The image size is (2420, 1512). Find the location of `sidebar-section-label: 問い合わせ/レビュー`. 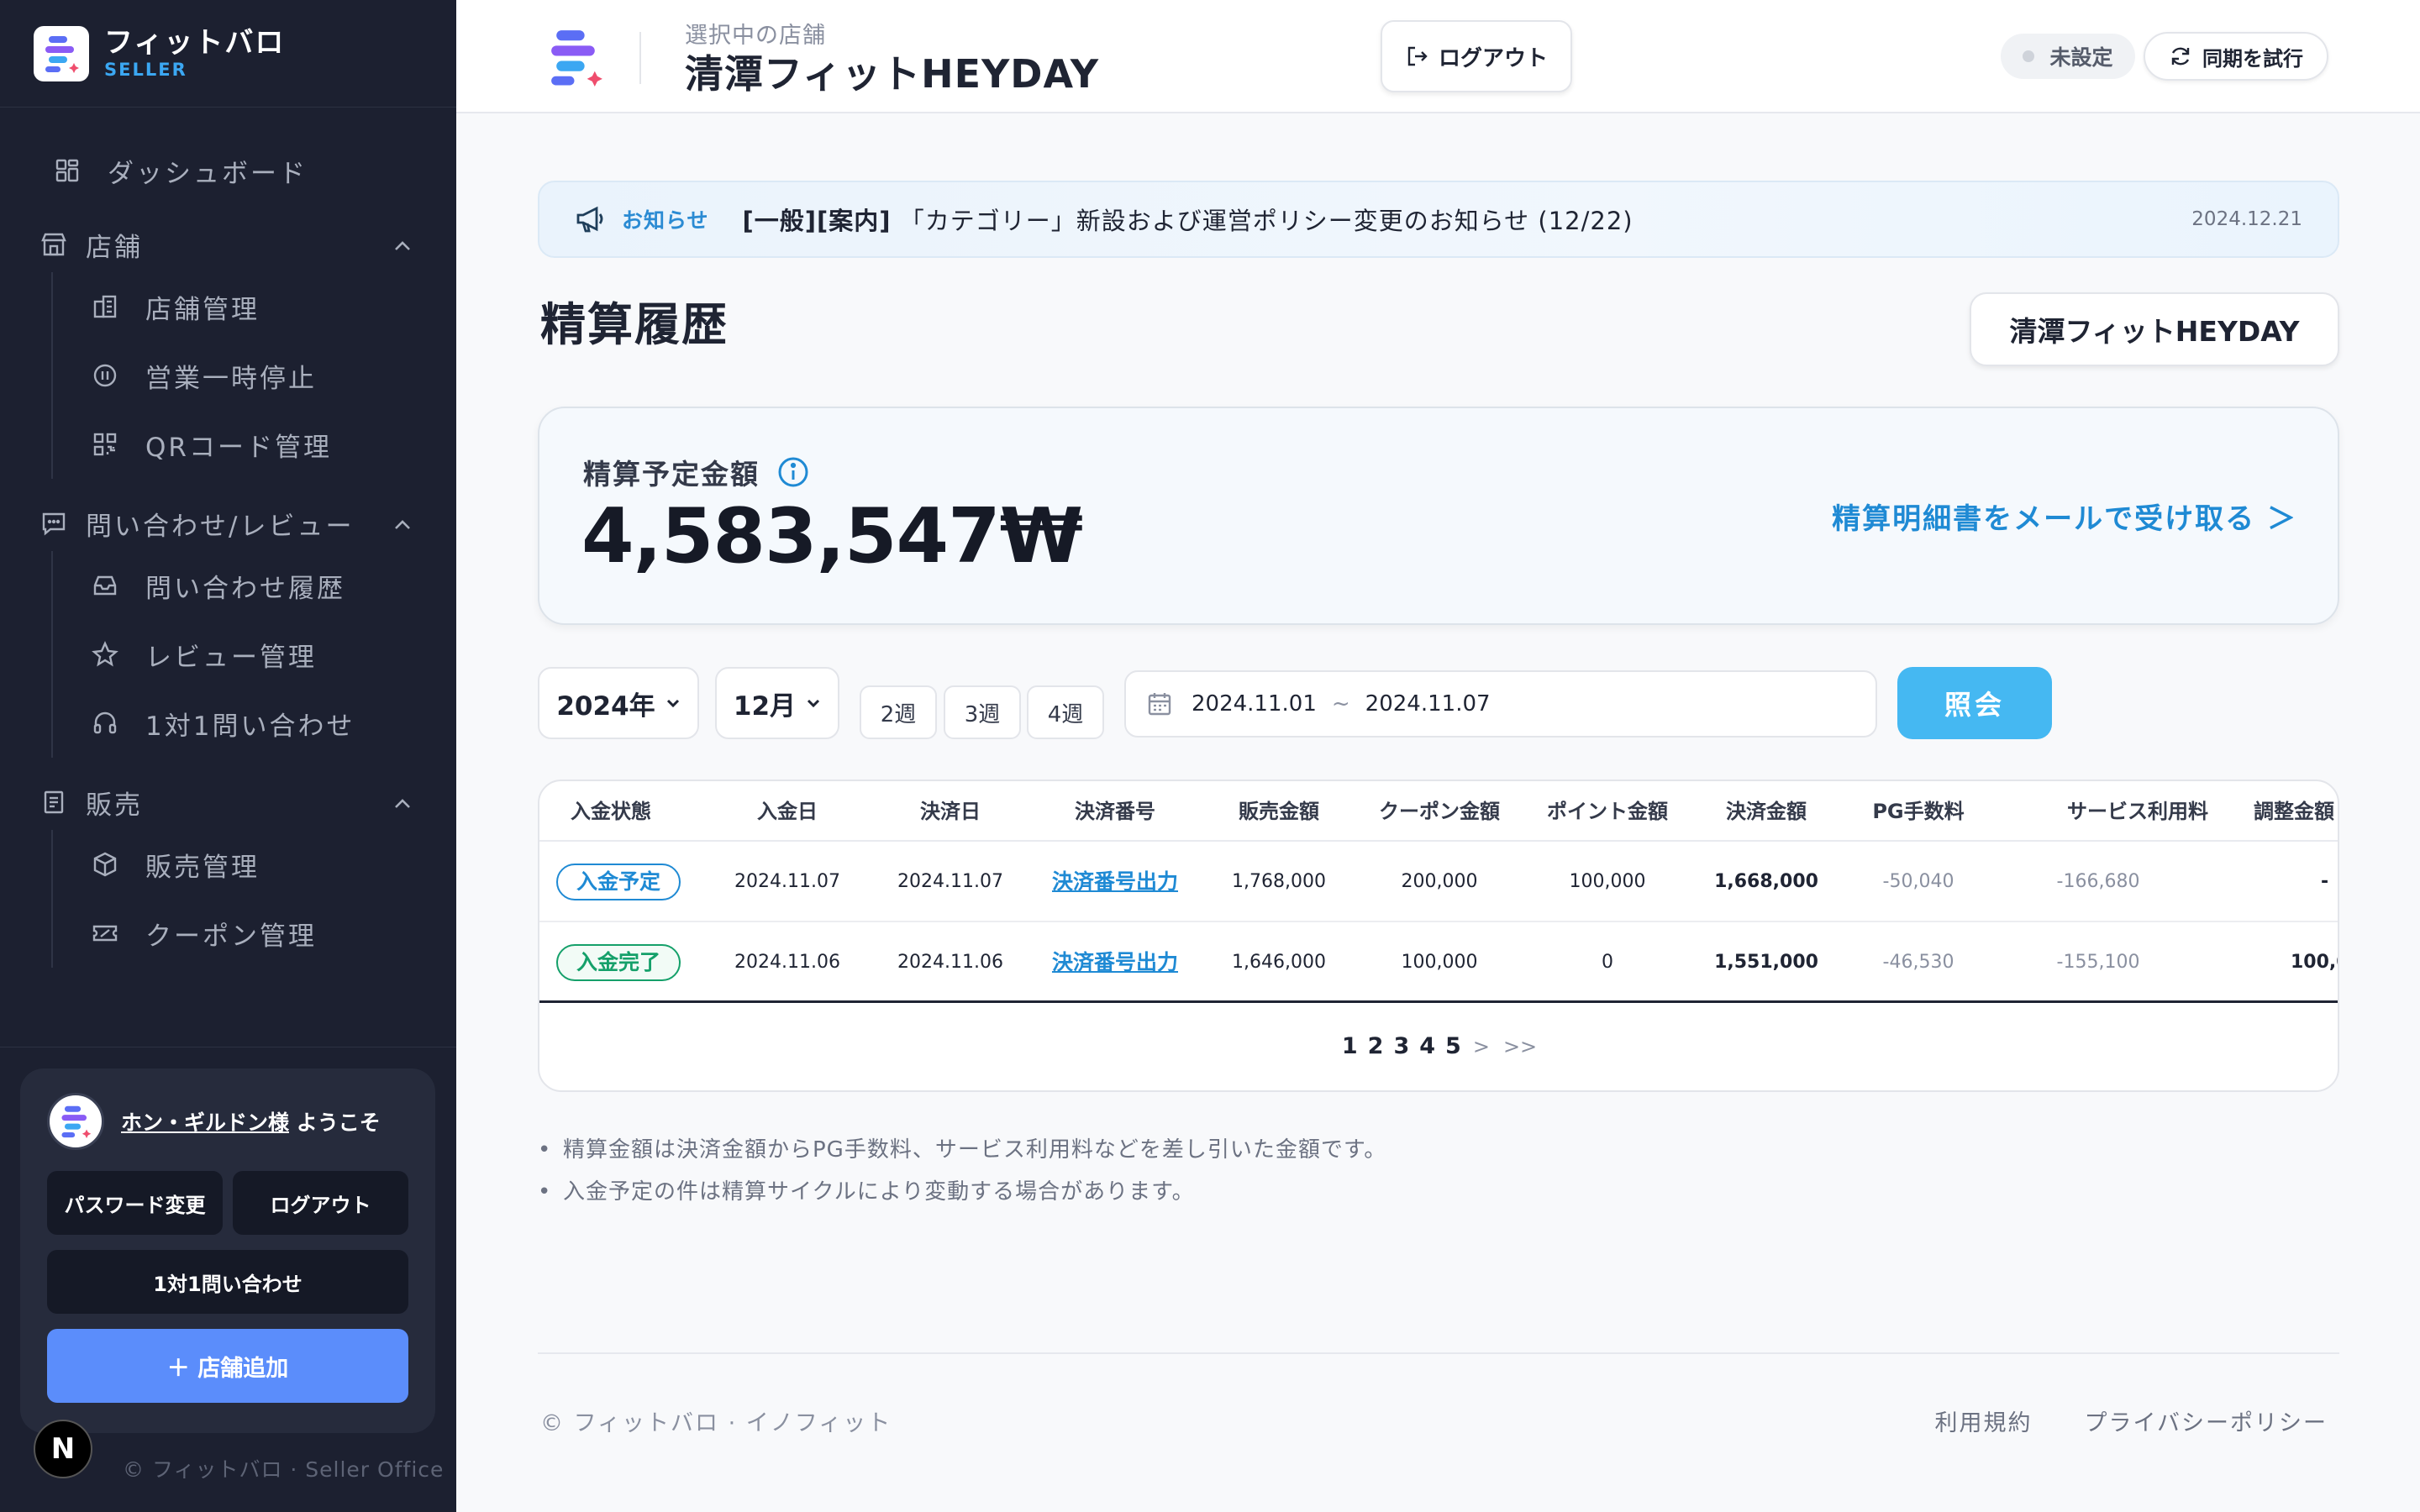

sidebar-section-label: 問い合わせ/レビュー is located at coordinates (220, 526).